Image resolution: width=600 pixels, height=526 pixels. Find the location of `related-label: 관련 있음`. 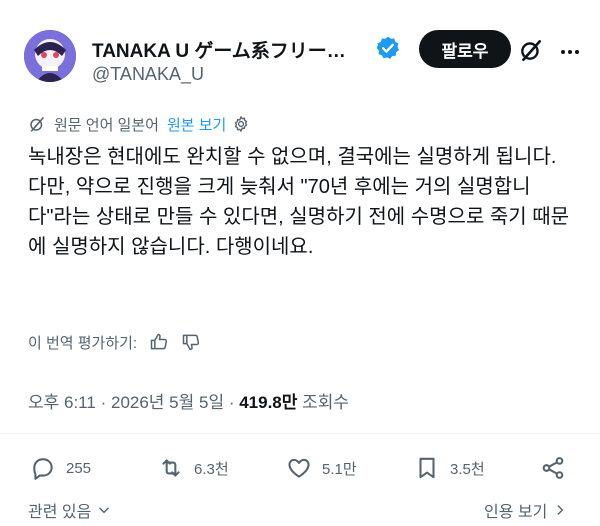

related-label: 관련 있음 is located at coordinates (60, 512).